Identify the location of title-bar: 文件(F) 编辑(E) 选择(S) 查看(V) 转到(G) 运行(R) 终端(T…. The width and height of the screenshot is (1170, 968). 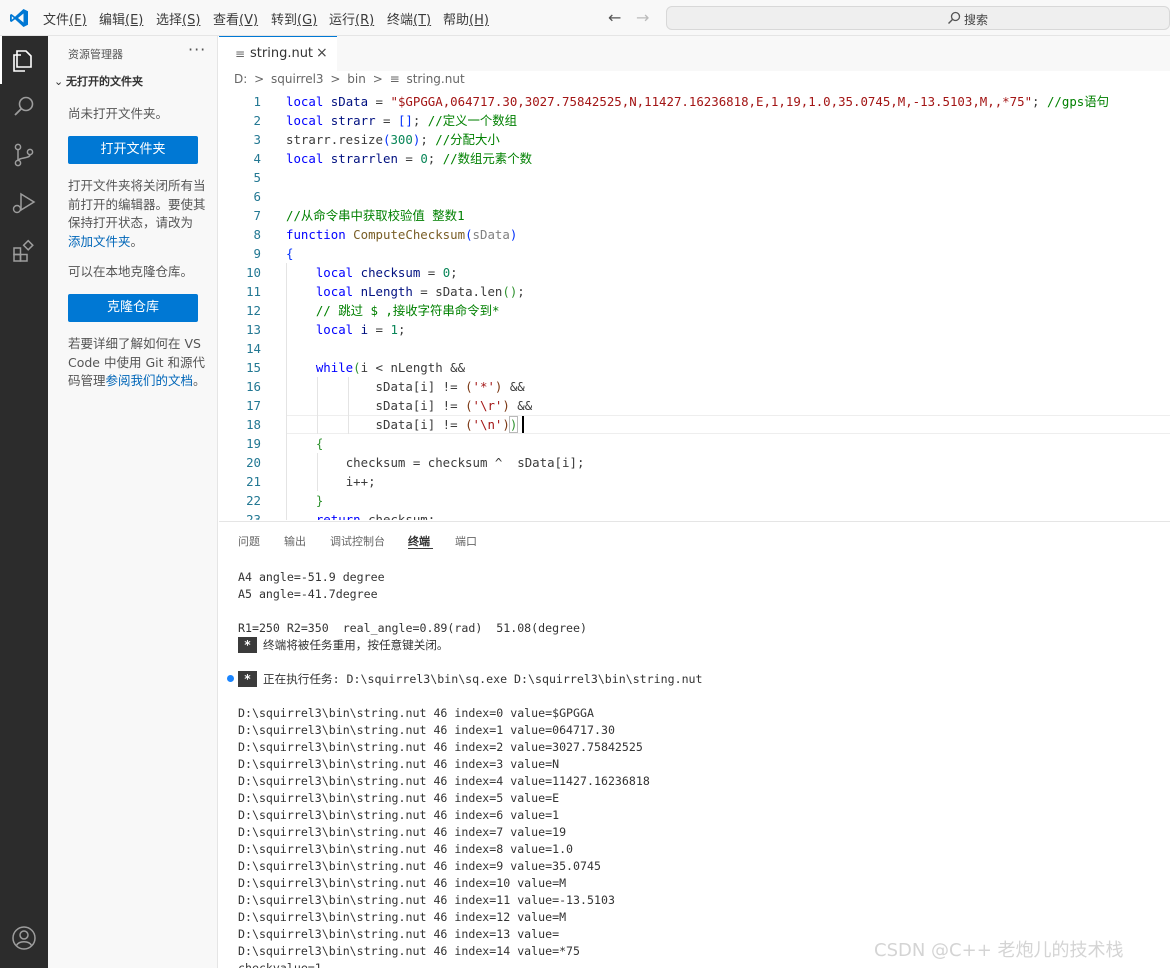
(585, 18).